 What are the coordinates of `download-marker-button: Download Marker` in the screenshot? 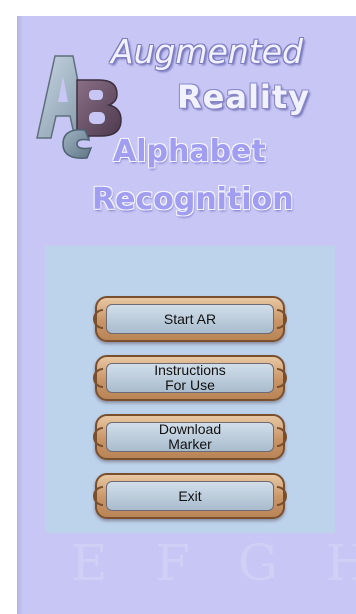 It's located at (190, 437).